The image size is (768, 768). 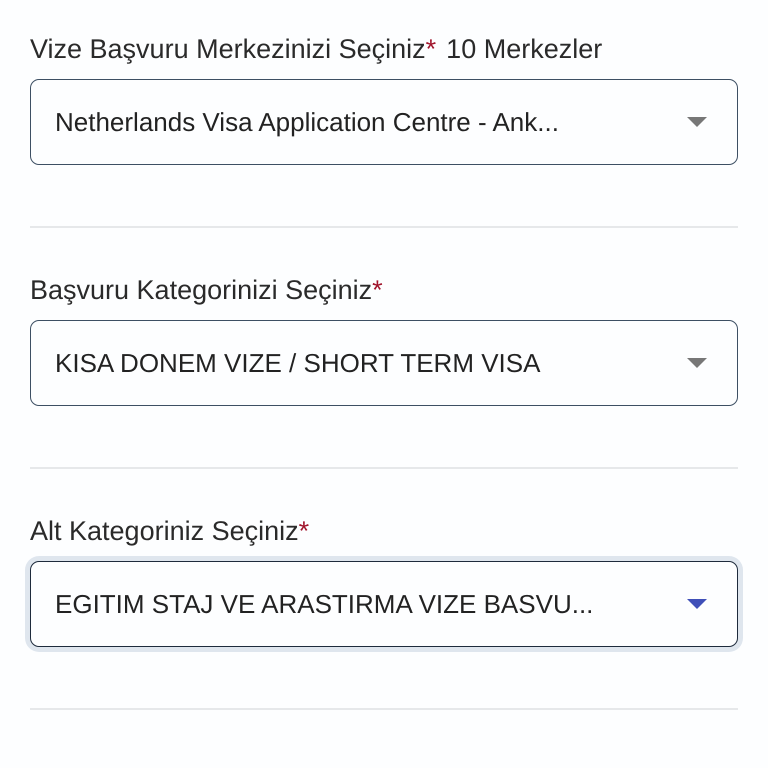 What do you see at coordinates (201, 290) in the screenshot?
I see `field-label: Başvuru Kategorinizi Seçiniz` at bounding box center [201, 290].